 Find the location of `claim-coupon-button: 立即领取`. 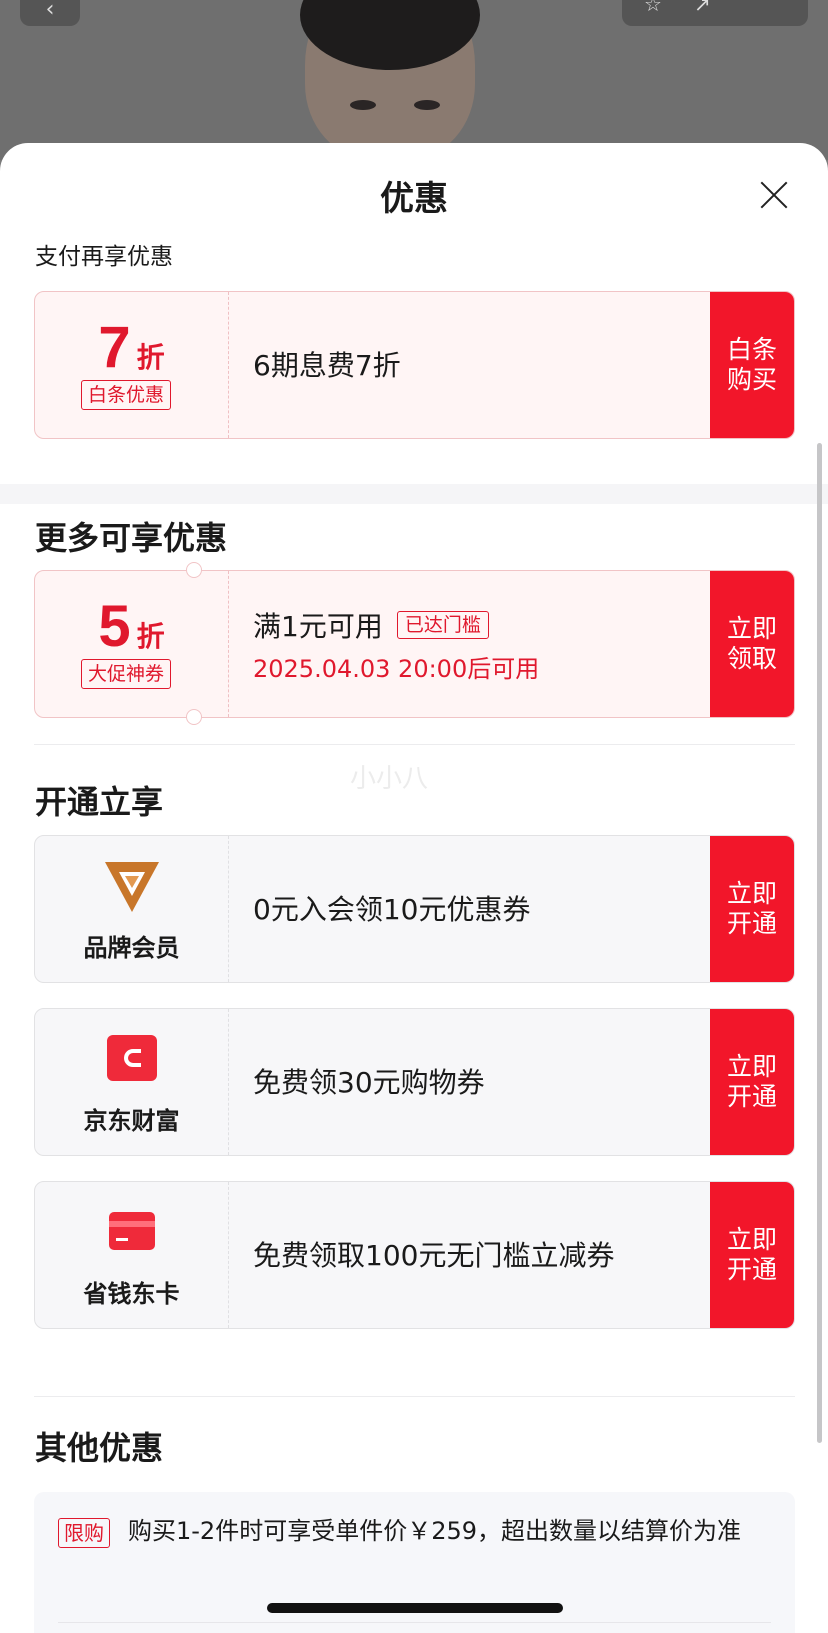

claim-coupon-button: 立即领取 is located at coordinates (752, 644).